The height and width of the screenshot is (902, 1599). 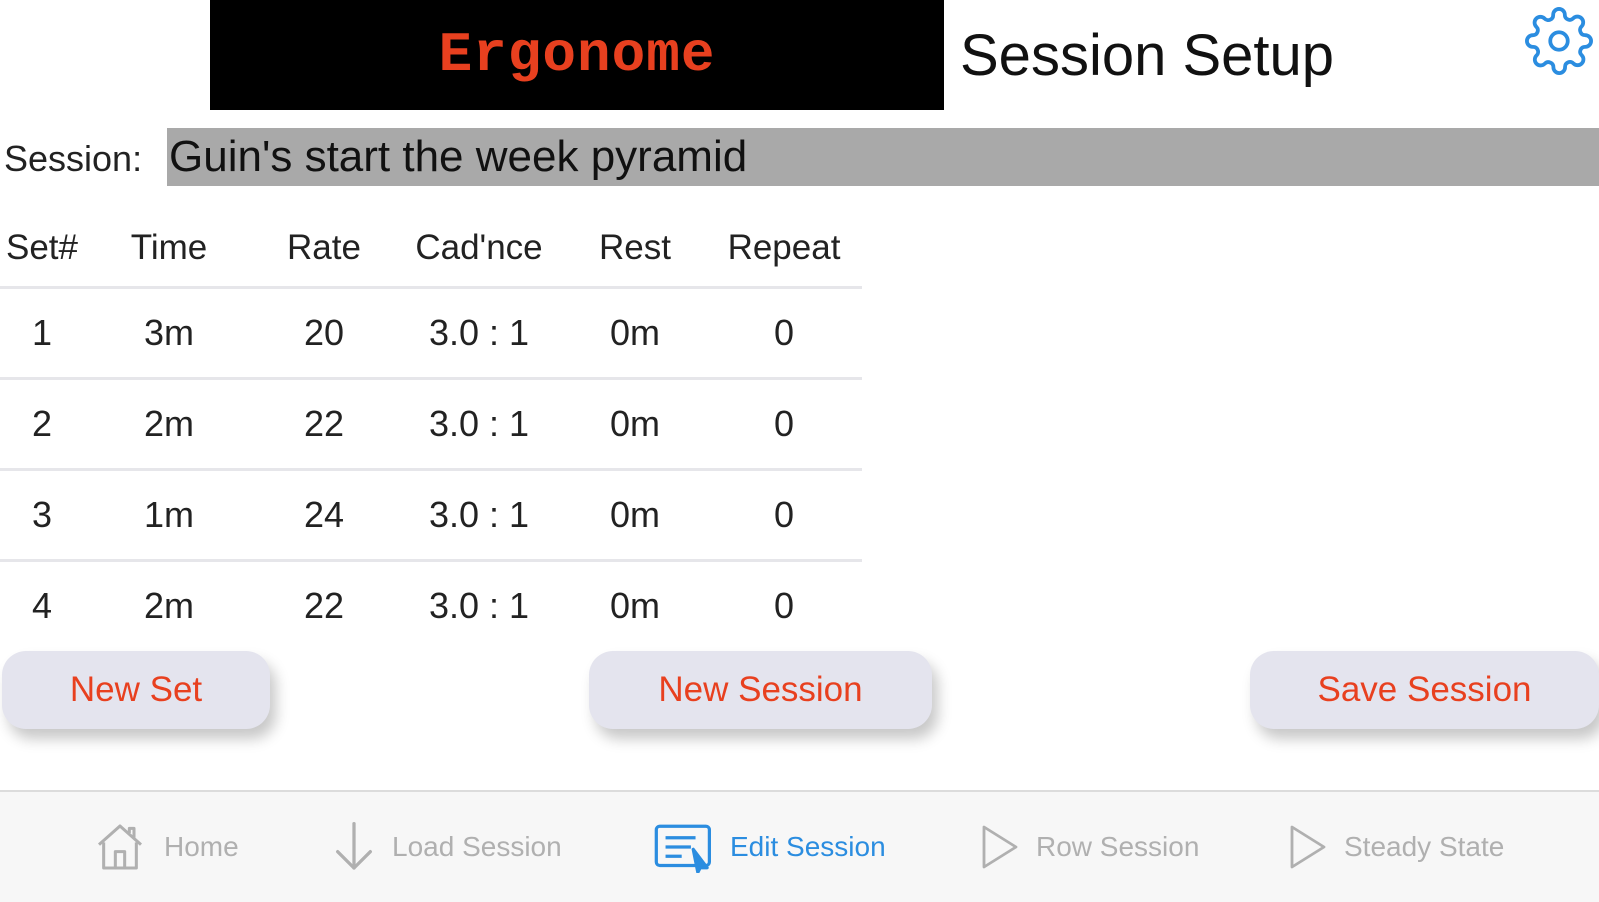 I want to click on table-row: 1 3m 20 3.0 : 1 0m 0, so click(x=431, y=331).